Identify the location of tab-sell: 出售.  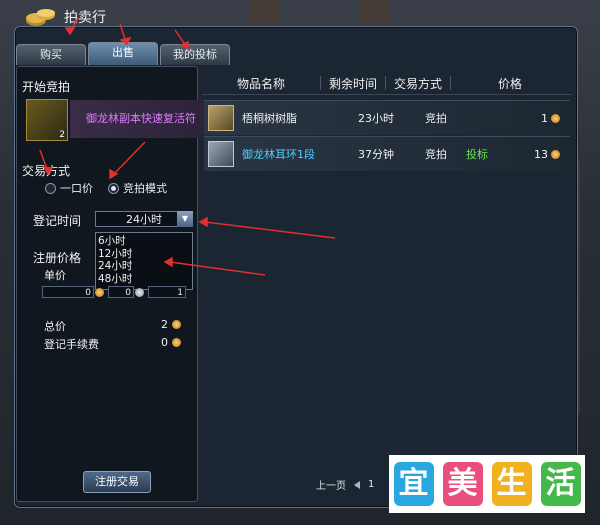
(123, 53).